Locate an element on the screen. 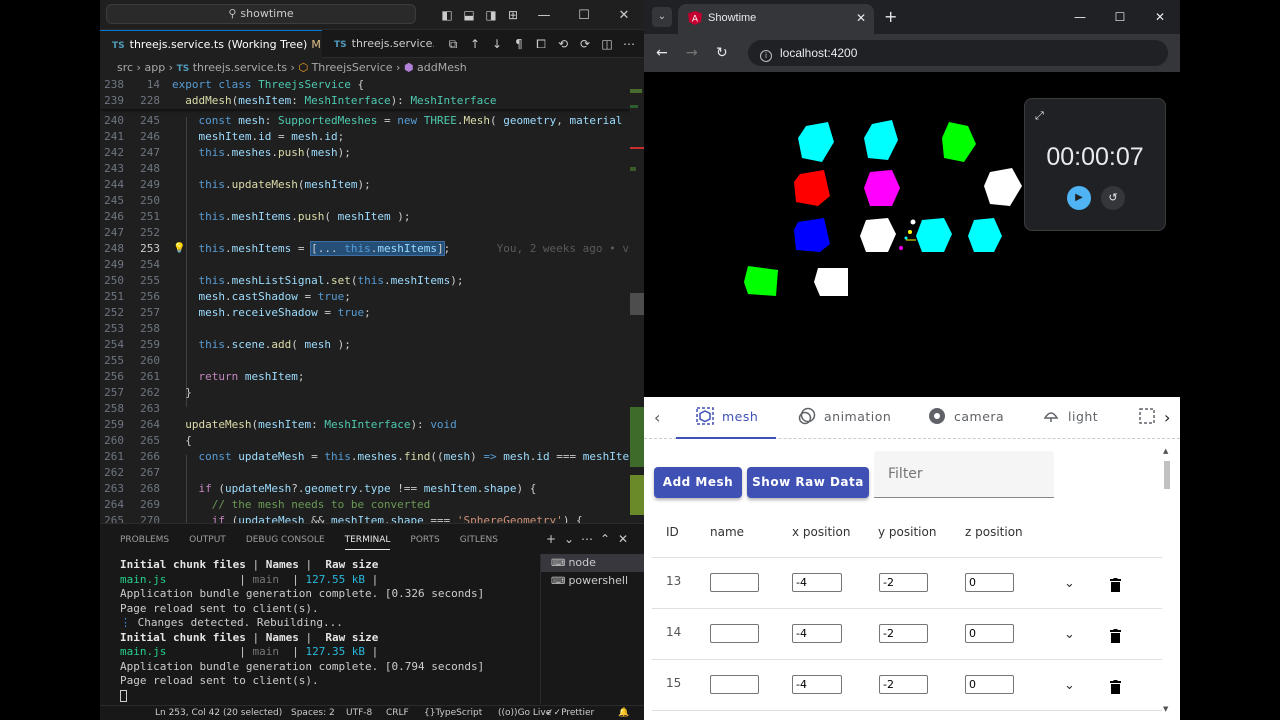  tab-threejs-service: TSthreejs.service.ts I is located at coordinates (378, 44).